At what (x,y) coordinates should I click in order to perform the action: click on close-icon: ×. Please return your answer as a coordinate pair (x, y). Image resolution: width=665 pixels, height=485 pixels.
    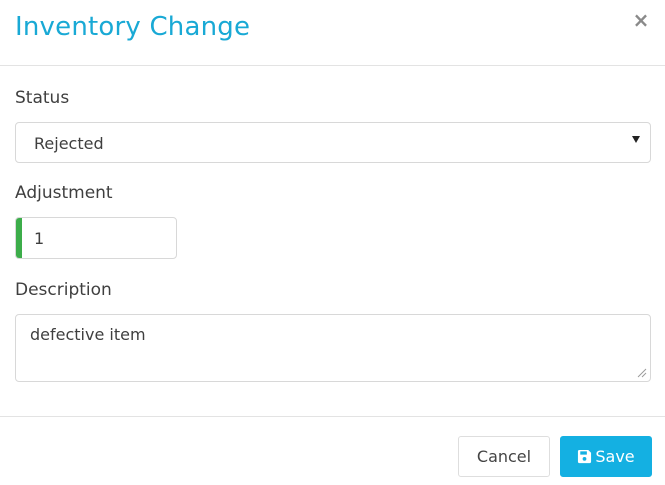
    Looking at the image, I should click on (641, 20).